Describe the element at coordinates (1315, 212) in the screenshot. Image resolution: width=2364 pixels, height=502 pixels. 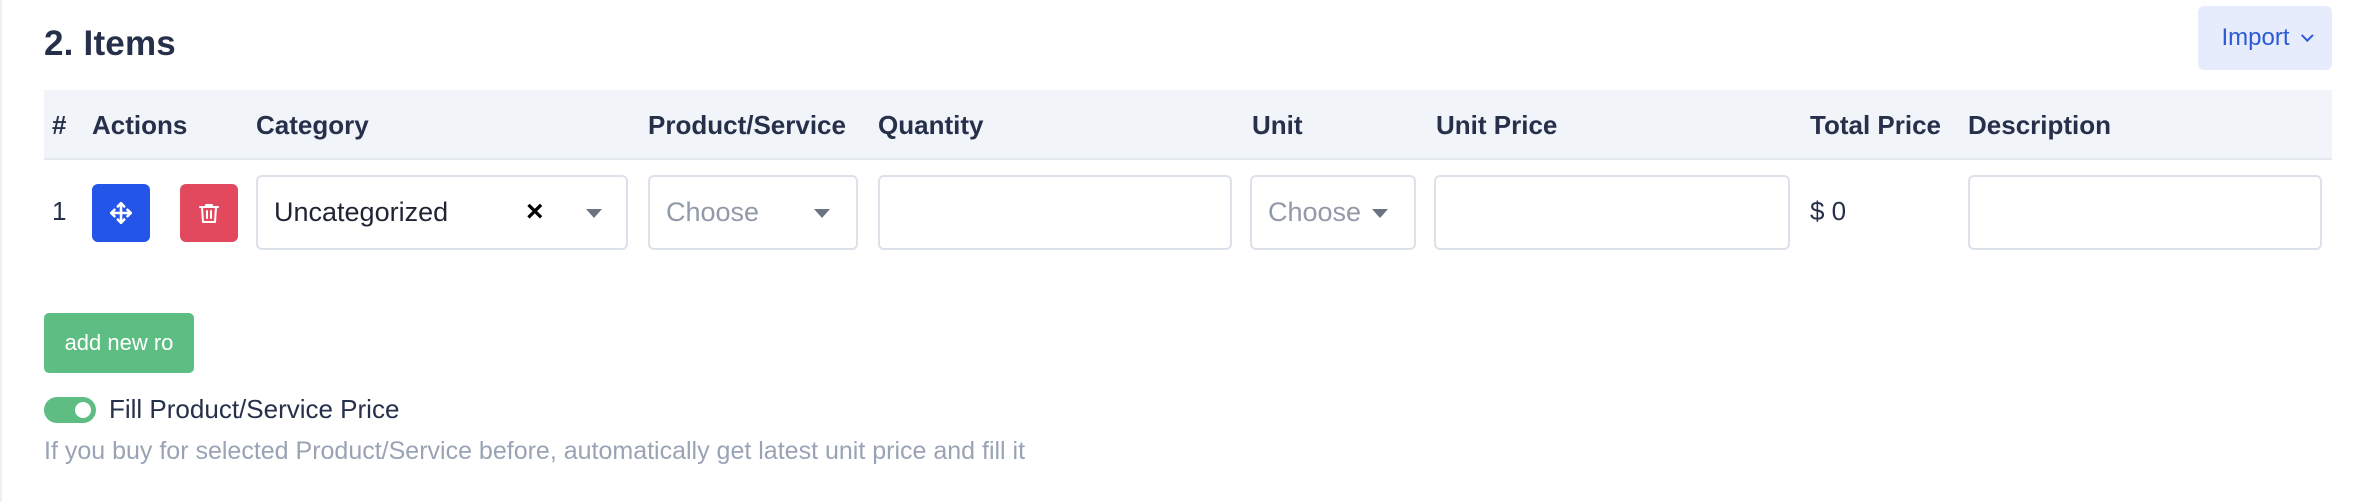
I see `unit-placeholder: Choose` at that location.